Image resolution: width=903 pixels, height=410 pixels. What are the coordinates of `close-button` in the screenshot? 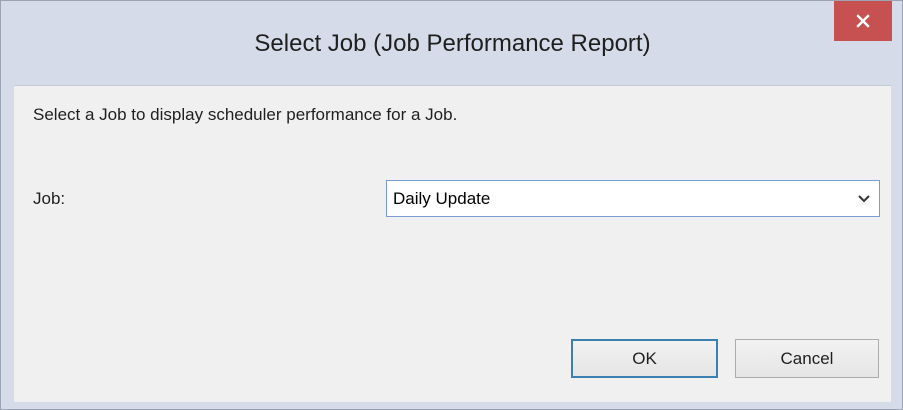 It's located at (863, 21).